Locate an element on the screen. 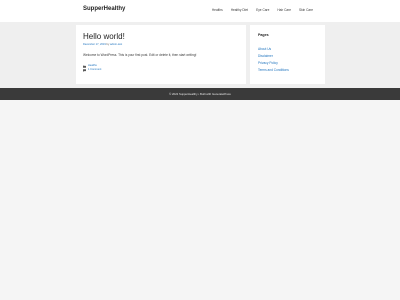 This screenshot has height=300, width=400. nav-item-eye-care: Eye Care is located at coordinates (262, 10).